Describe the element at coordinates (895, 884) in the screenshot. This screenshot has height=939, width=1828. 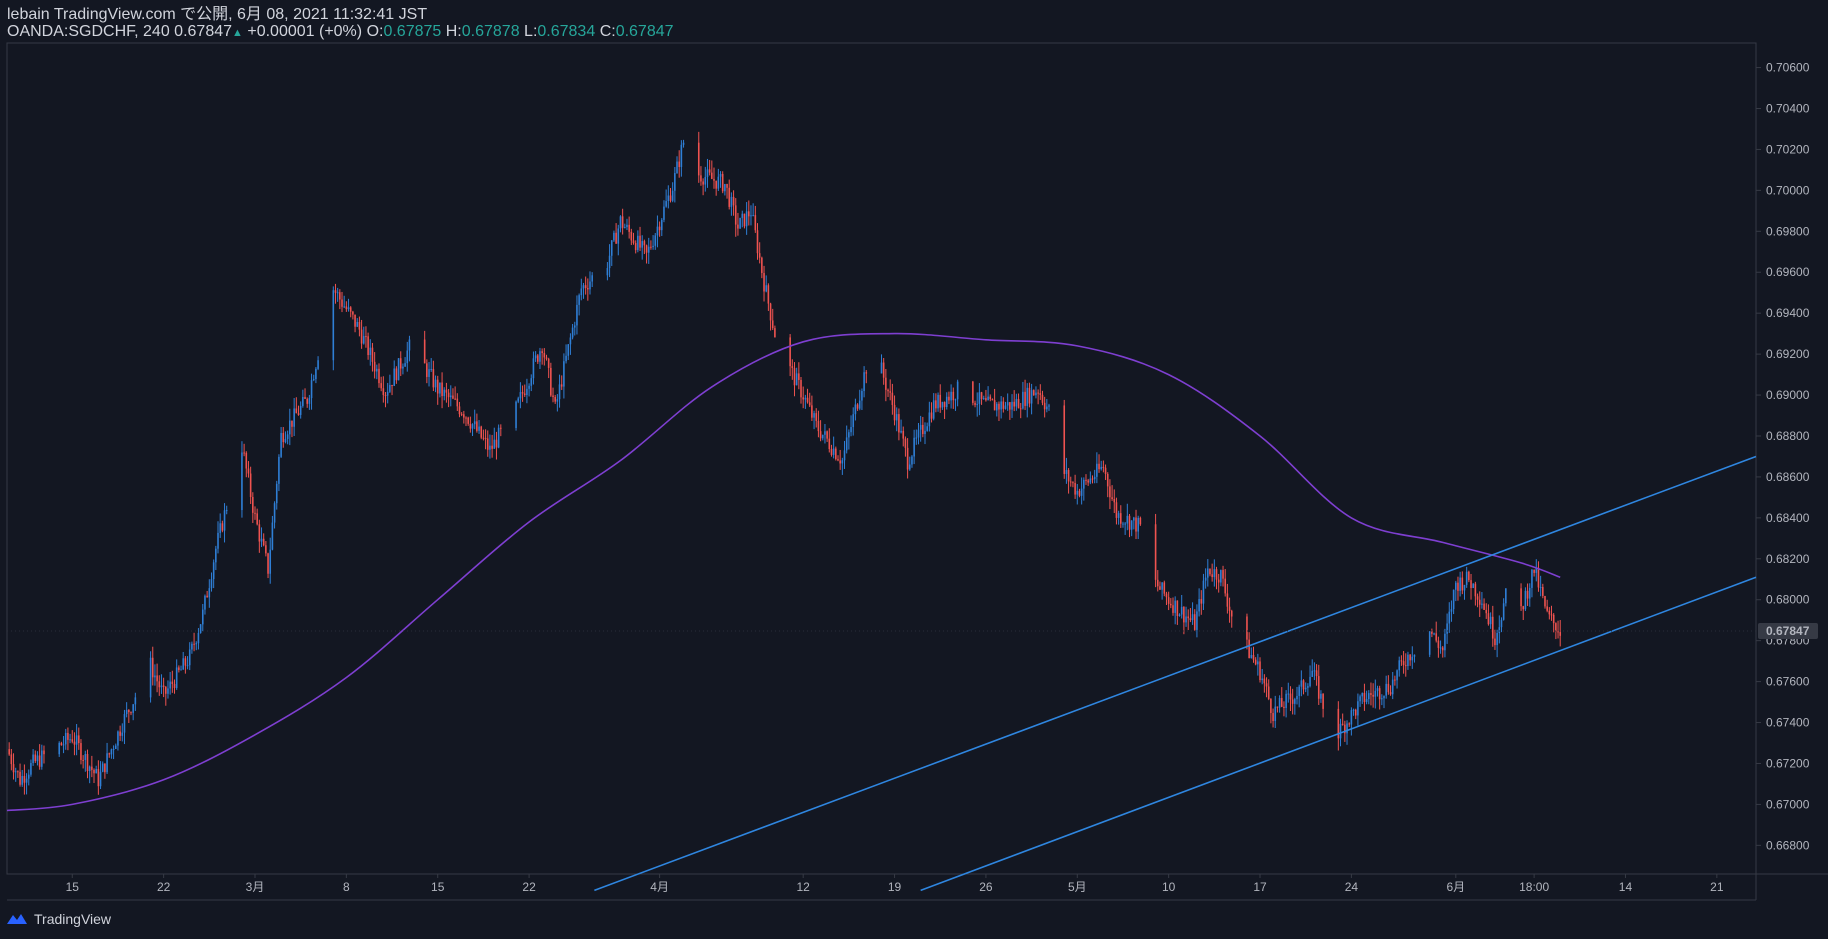
I see `time-axis: 15 22 3月 8 15 22 4月 12 19 26 5月 10 17 24 6月 18:00 14 21` at that location.